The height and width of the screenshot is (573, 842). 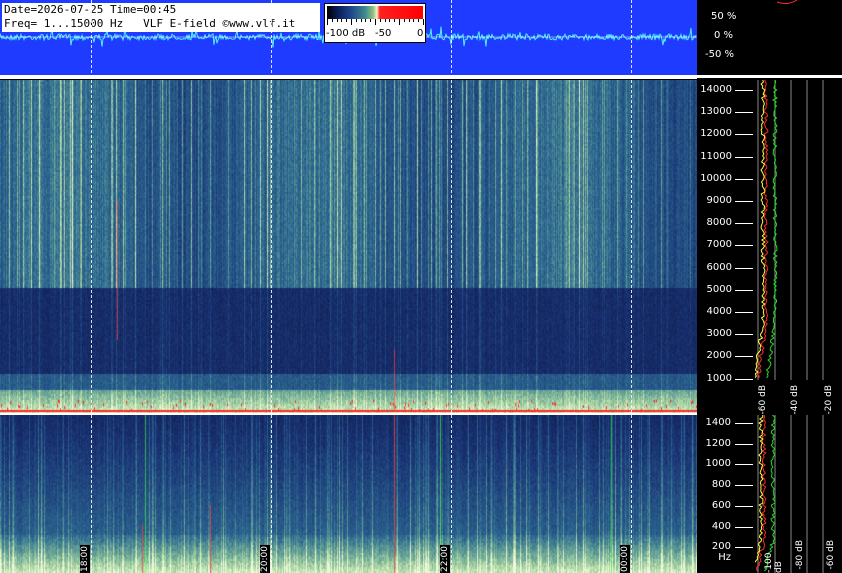 What do you see at coordinates (445, 559) in the screenshot?
I see `time-label-2200: 22:00` at bounding box center [445, 559].